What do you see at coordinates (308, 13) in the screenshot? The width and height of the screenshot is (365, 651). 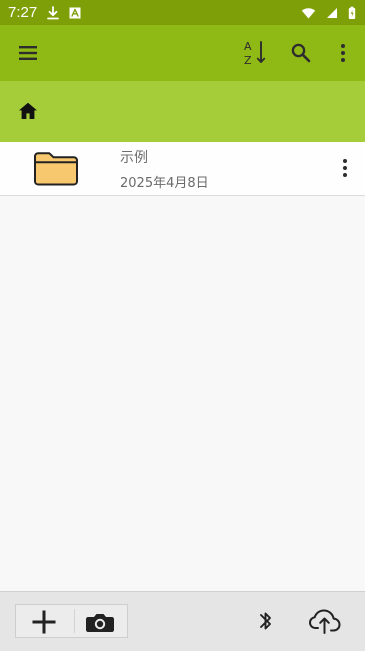 I see `wifi-icon` at bounding box center [308, 13].